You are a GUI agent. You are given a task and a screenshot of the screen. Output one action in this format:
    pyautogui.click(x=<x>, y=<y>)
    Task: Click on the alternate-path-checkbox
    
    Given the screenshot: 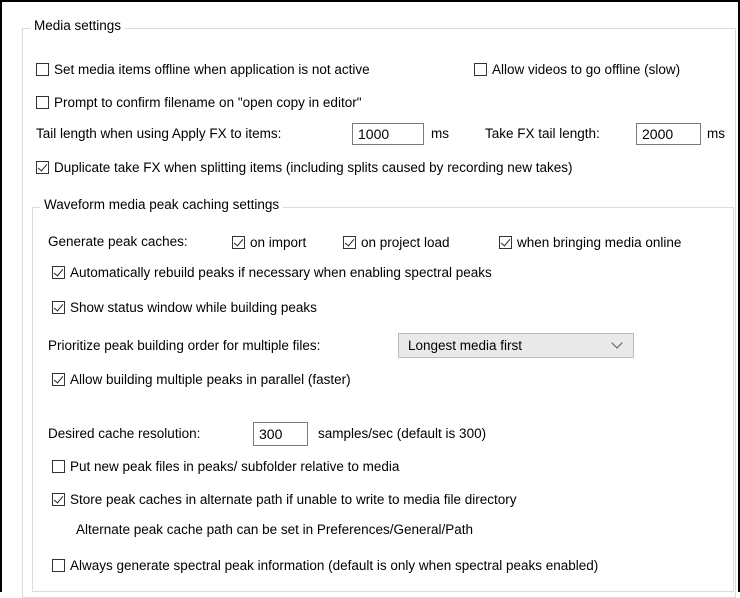 What is the action you would take?
    pyautogui.click(x=58, y=499)
    